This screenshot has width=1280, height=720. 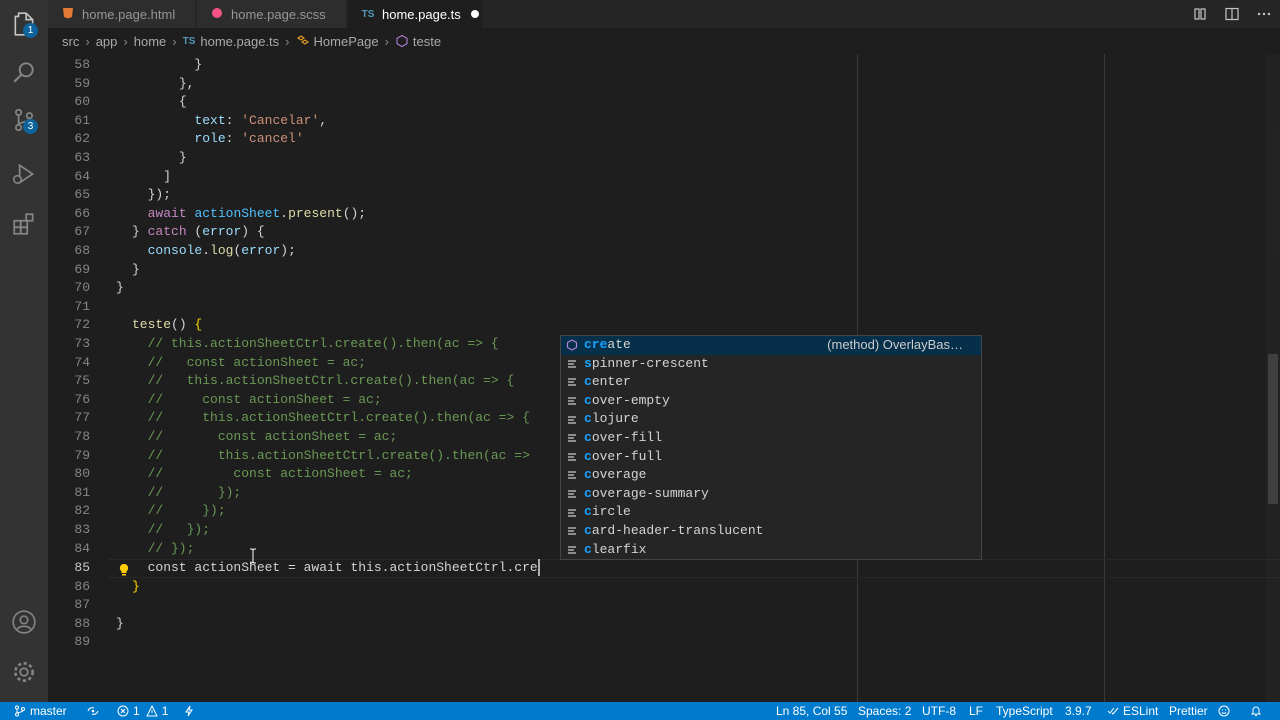 I want to click on suggestion-item: clearfix, so click(x=771, y=550).